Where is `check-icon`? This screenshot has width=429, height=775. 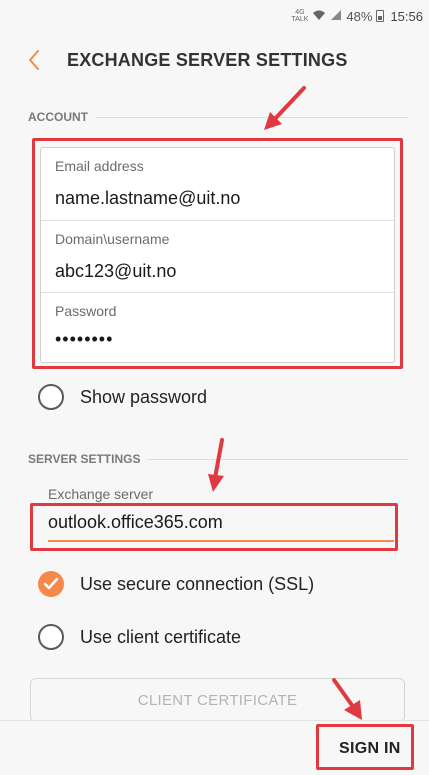 check-icon is located at coordinates (51, 583).